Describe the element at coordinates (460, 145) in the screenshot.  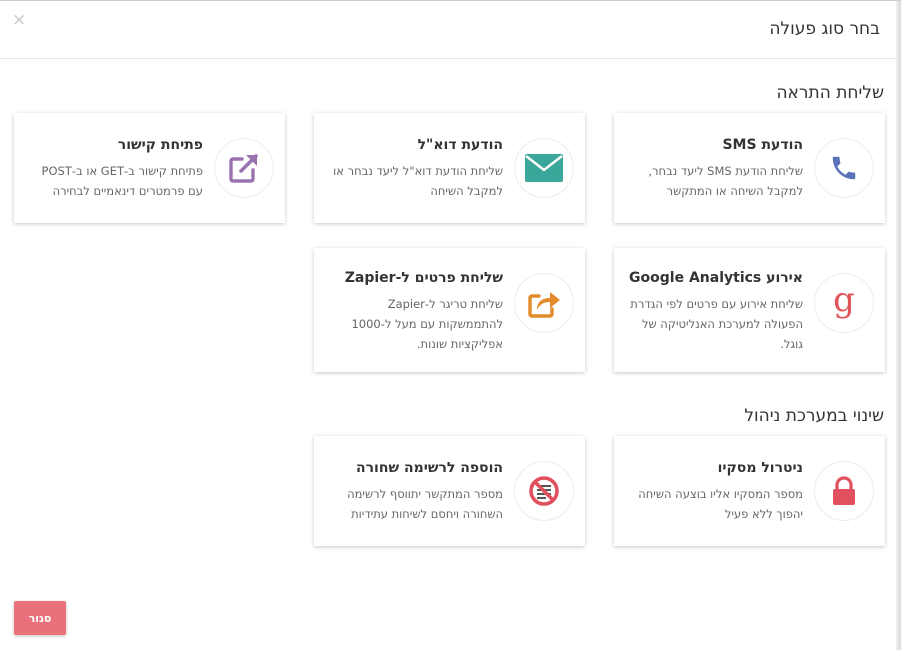
I see `card-title: הודעת דוא"ל` at that location.